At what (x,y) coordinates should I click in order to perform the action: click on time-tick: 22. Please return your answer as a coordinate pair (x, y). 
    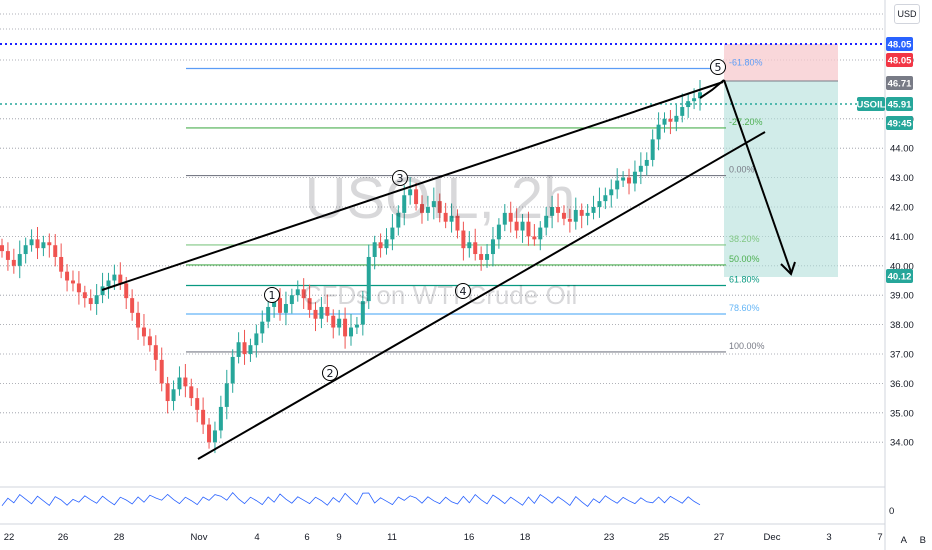
    Looking at the image, I should click on (9, 537).